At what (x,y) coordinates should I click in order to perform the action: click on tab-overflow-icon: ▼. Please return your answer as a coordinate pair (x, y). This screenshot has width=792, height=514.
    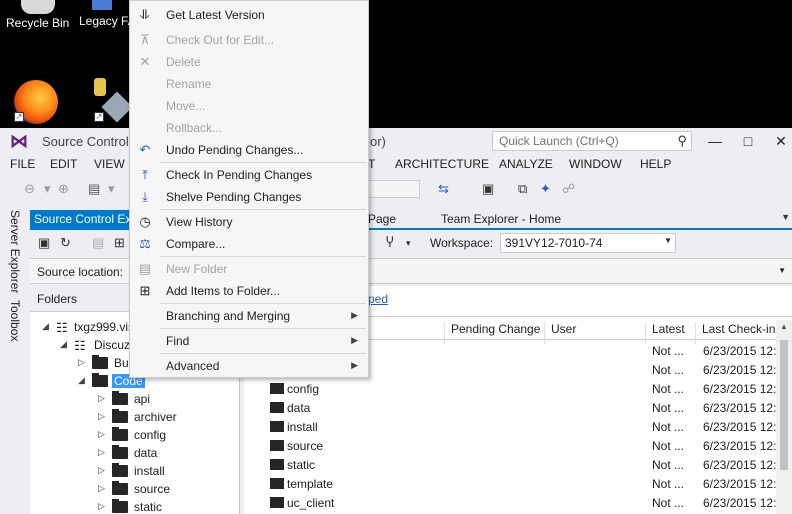
    Looking at the image, I should click on (785, 217).